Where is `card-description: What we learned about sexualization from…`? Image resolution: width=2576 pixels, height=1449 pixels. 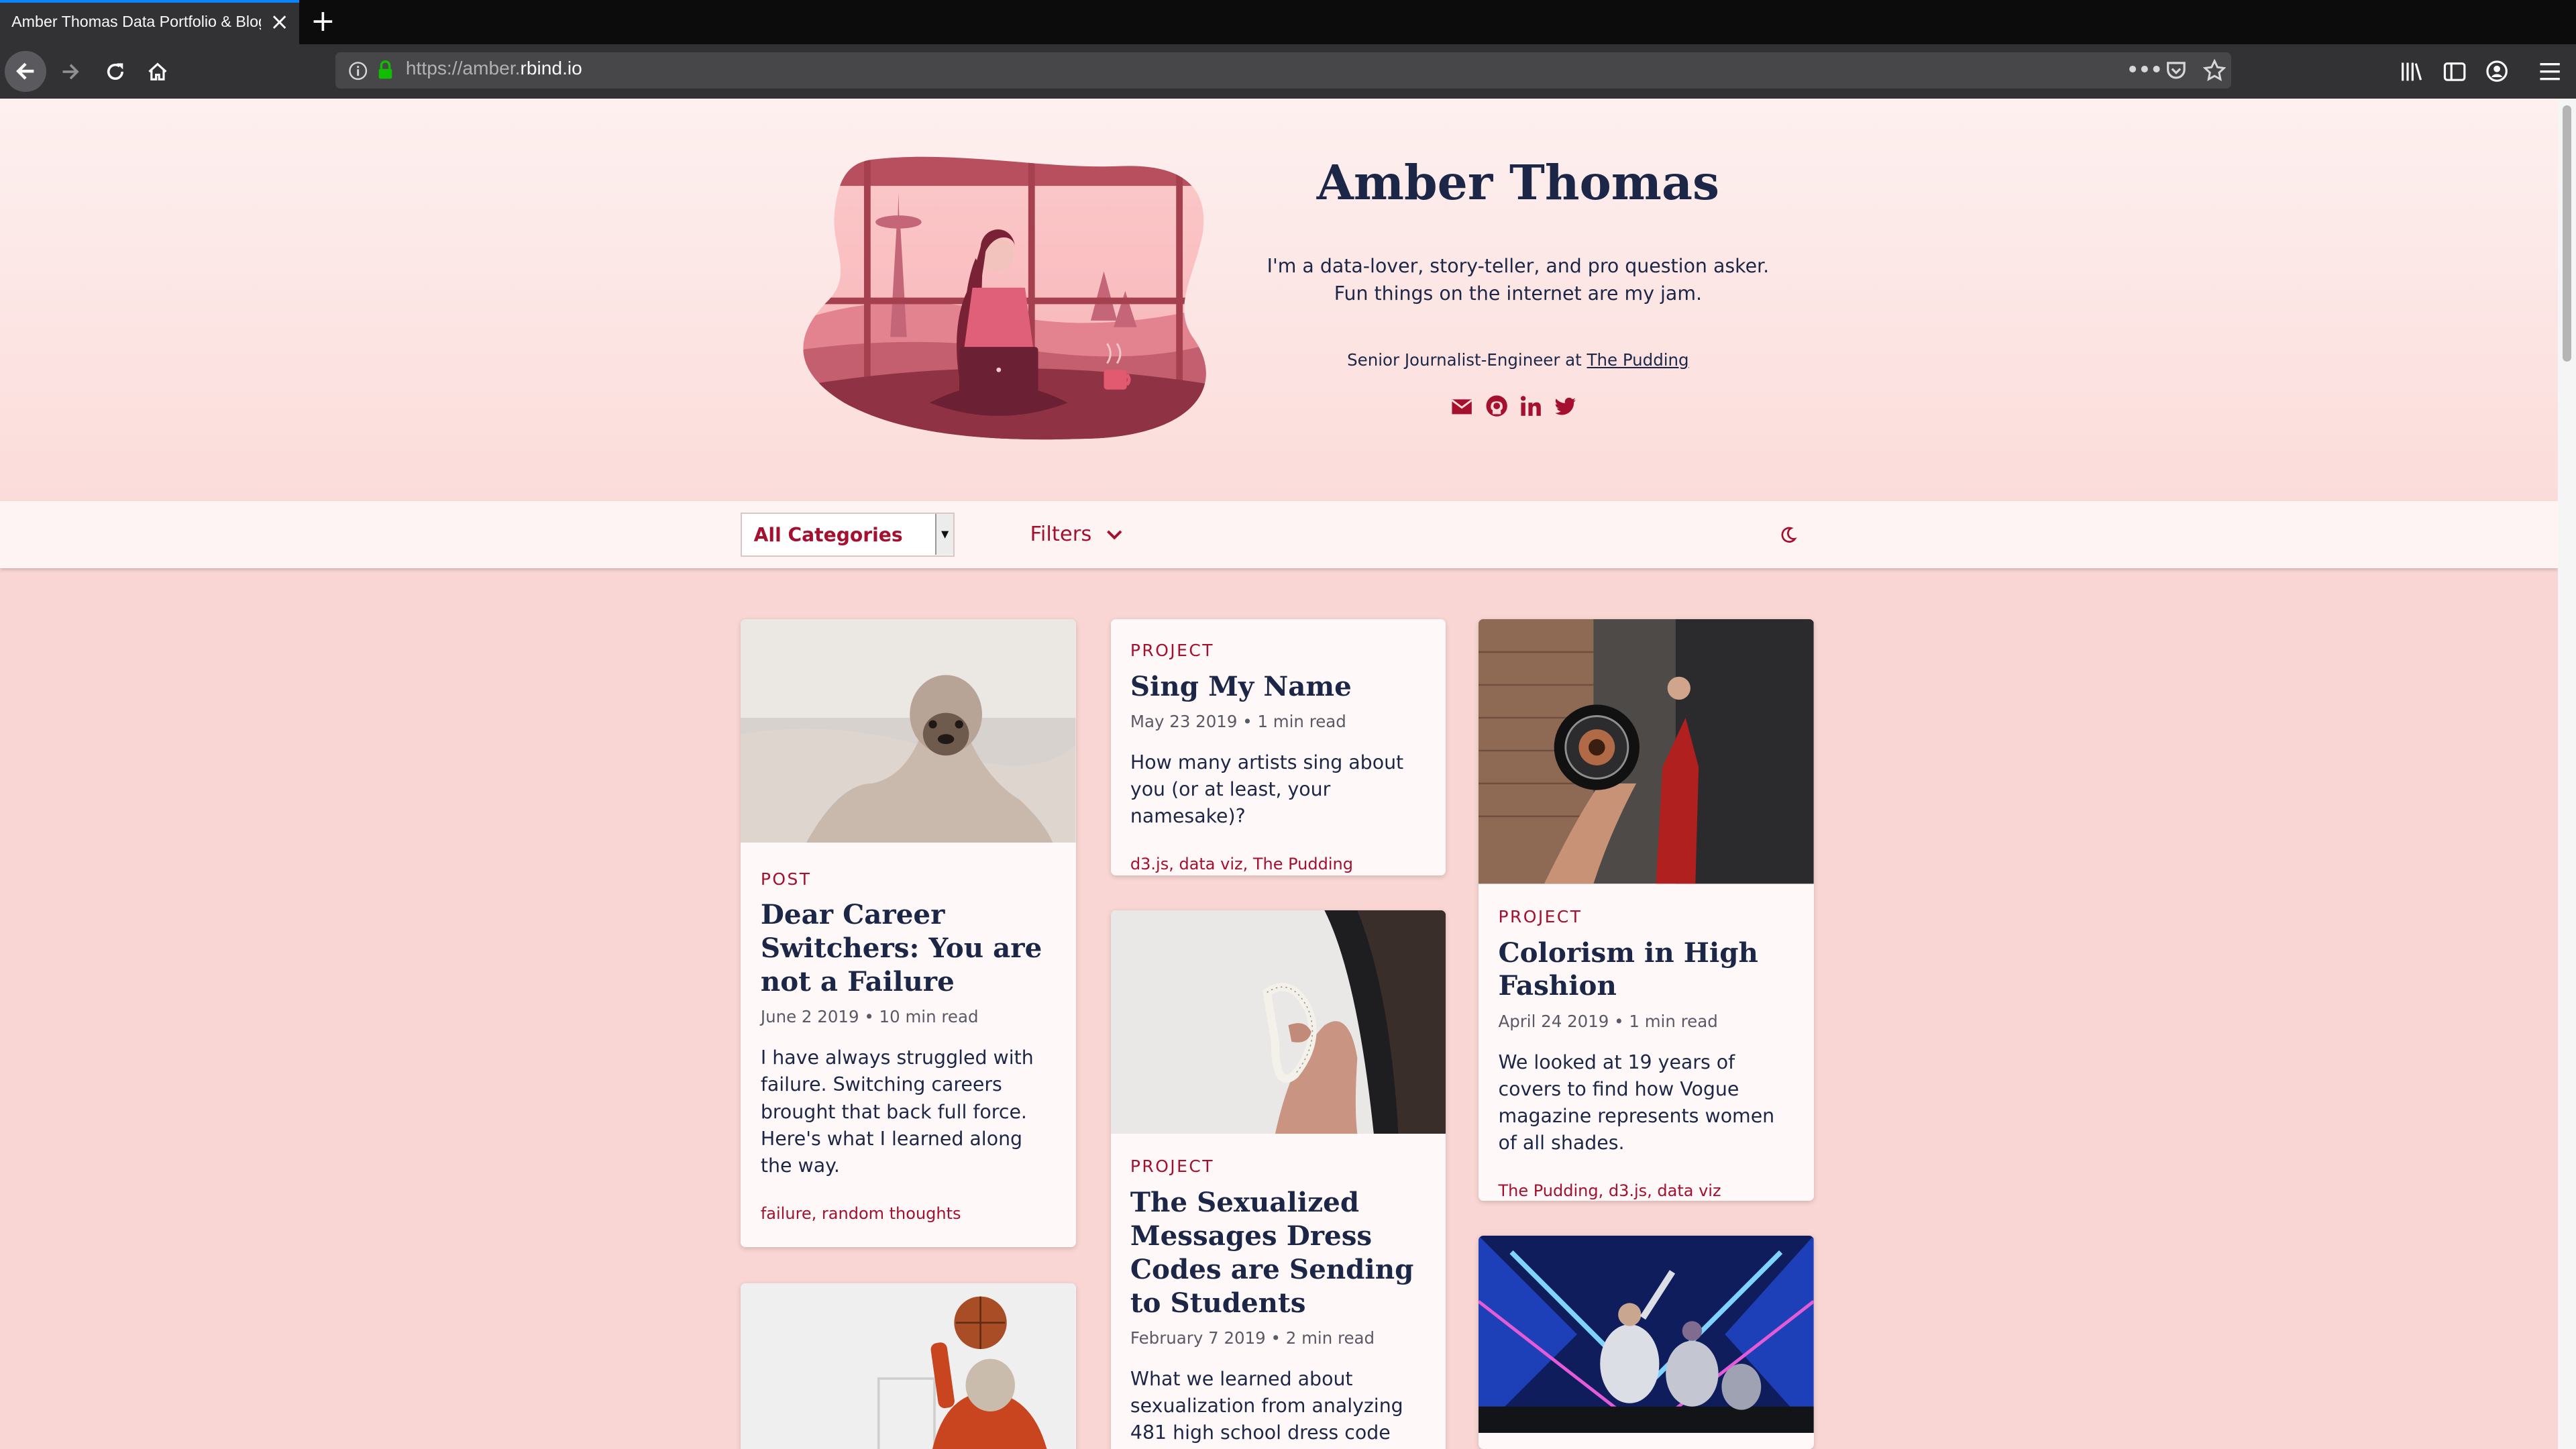
card-description: What we learned about sexualization from… is located at coordinates (1266, 1408).